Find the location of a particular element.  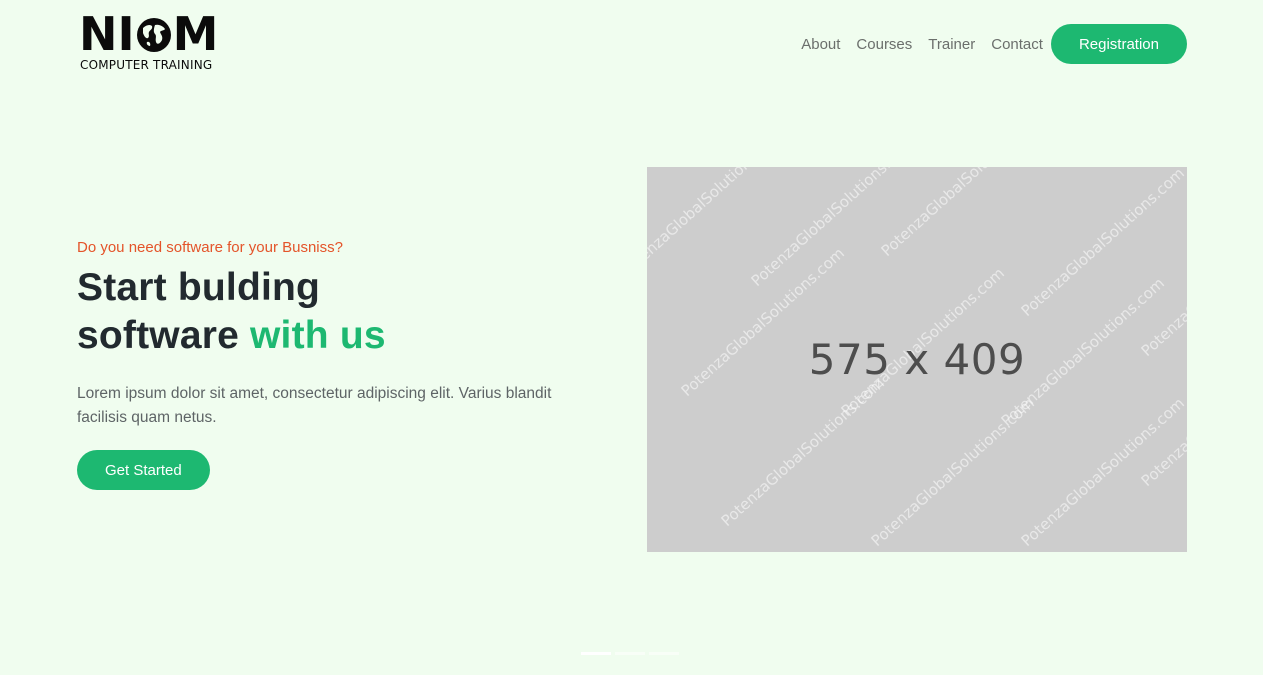

logo-subtitle: COMPUTER TRAINING is located at coordinates (146, 65).